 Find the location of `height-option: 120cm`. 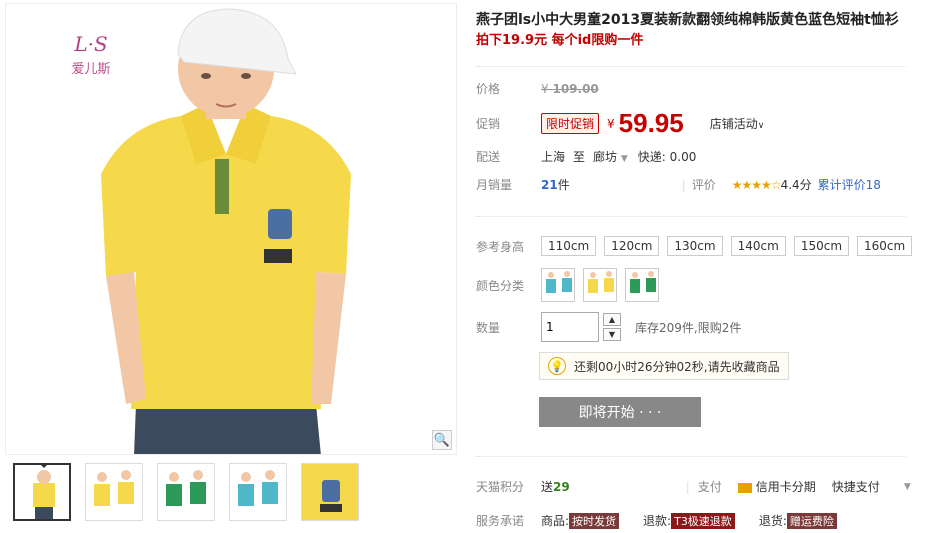

height-option: 120cm is located at coordinates (632, 246).